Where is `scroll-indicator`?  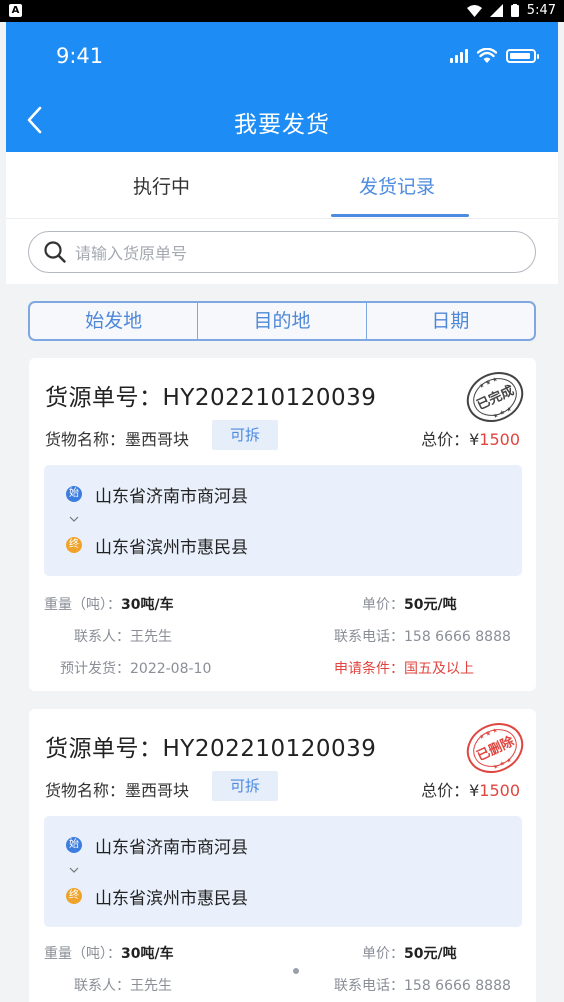 scroll-indicator is located at coordinates (296, 971).